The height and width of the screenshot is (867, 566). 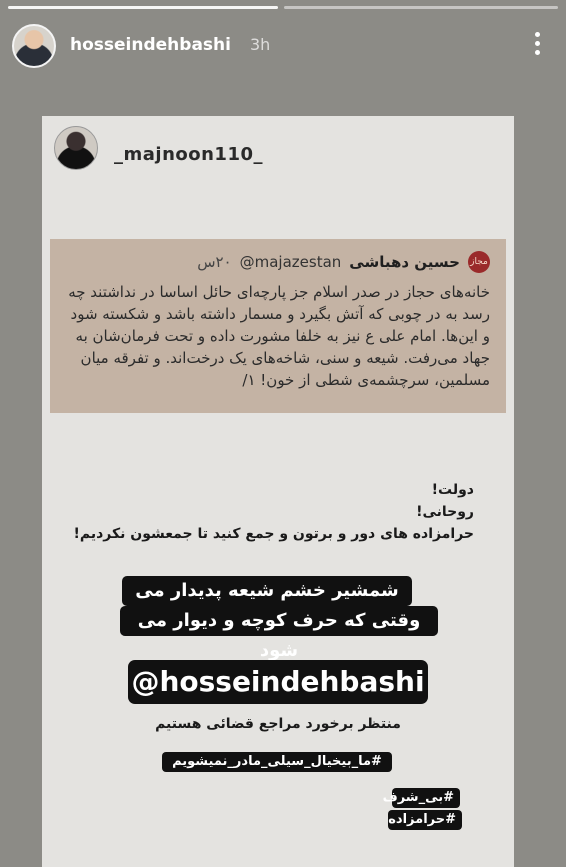 I want to click on story-header: hosseindehbashi 3h, so click(x=281, y=46).